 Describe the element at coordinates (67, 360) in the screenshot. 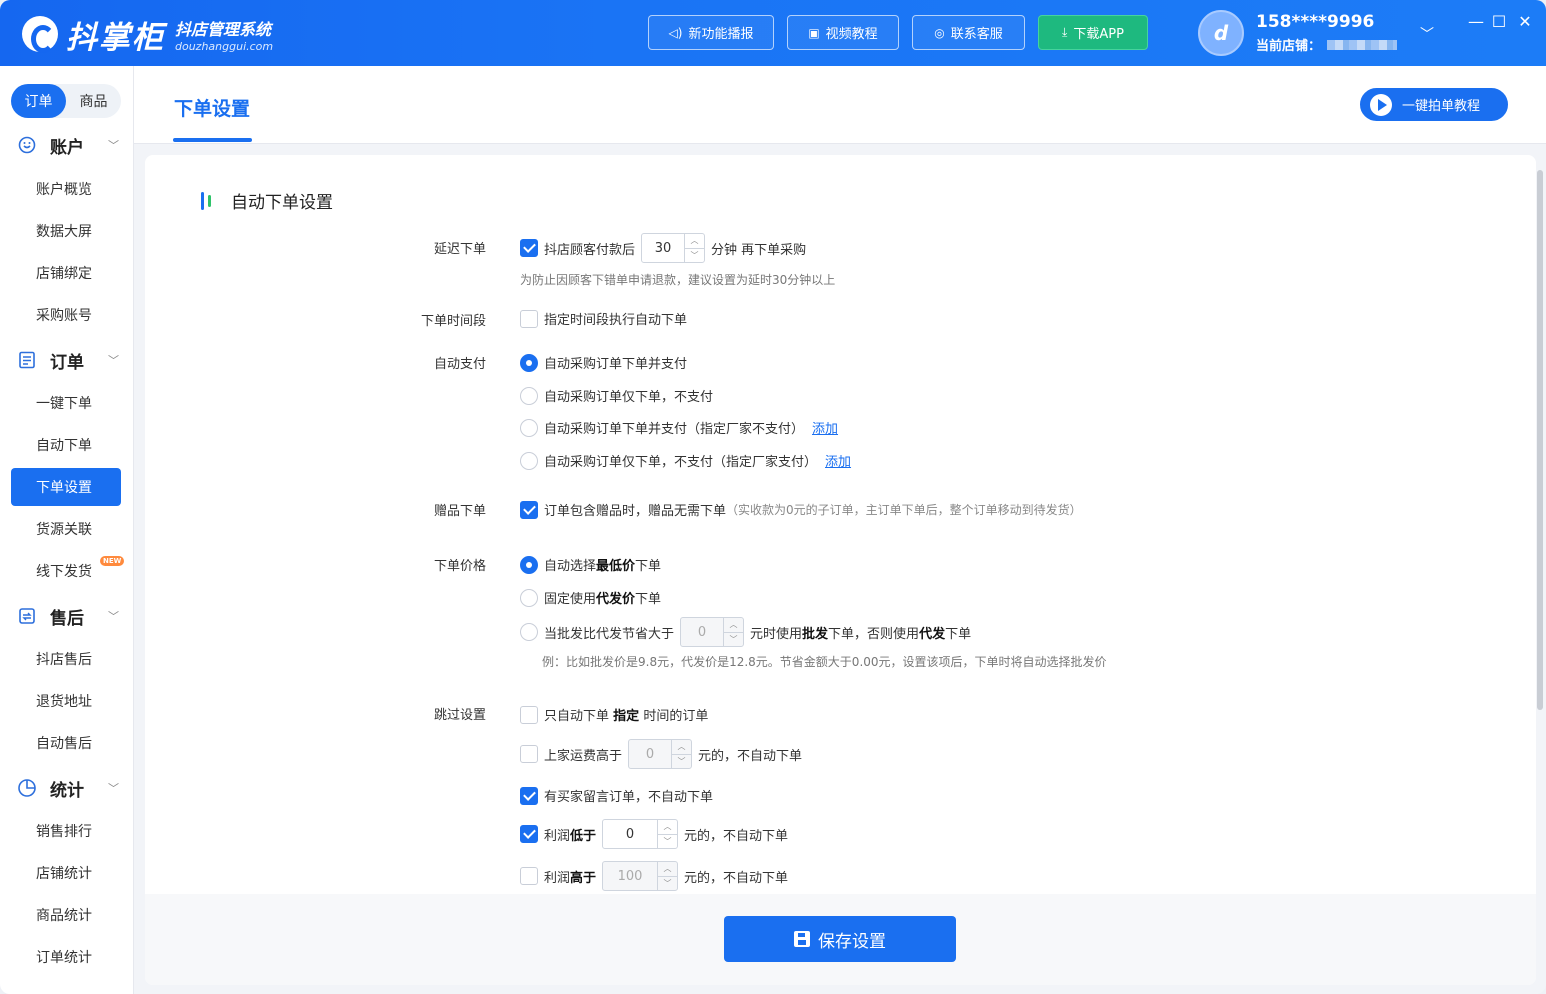

I see `sidebar-group-orders: 订单 ﹀` at that location.